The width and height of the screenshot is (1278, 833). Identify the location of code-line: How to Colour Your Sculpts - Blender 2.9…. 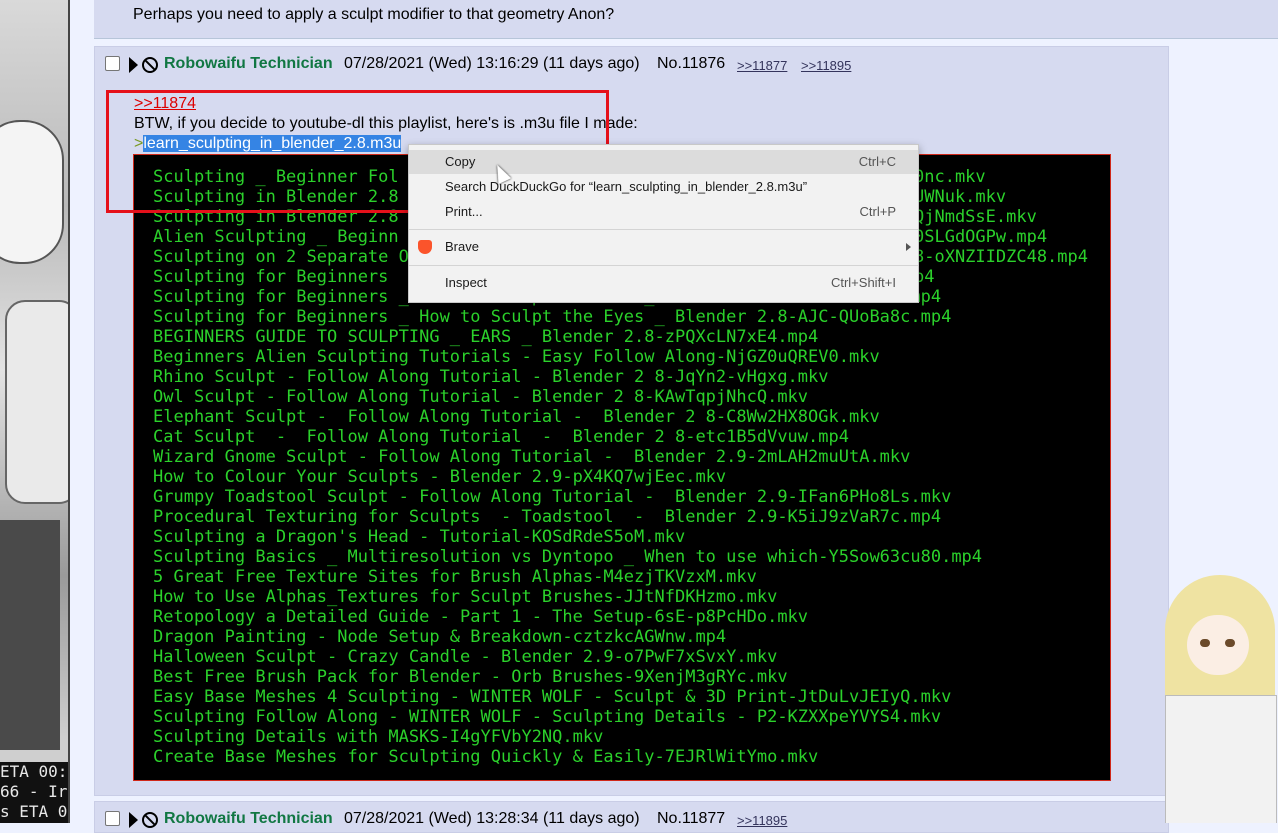
(440, 477).